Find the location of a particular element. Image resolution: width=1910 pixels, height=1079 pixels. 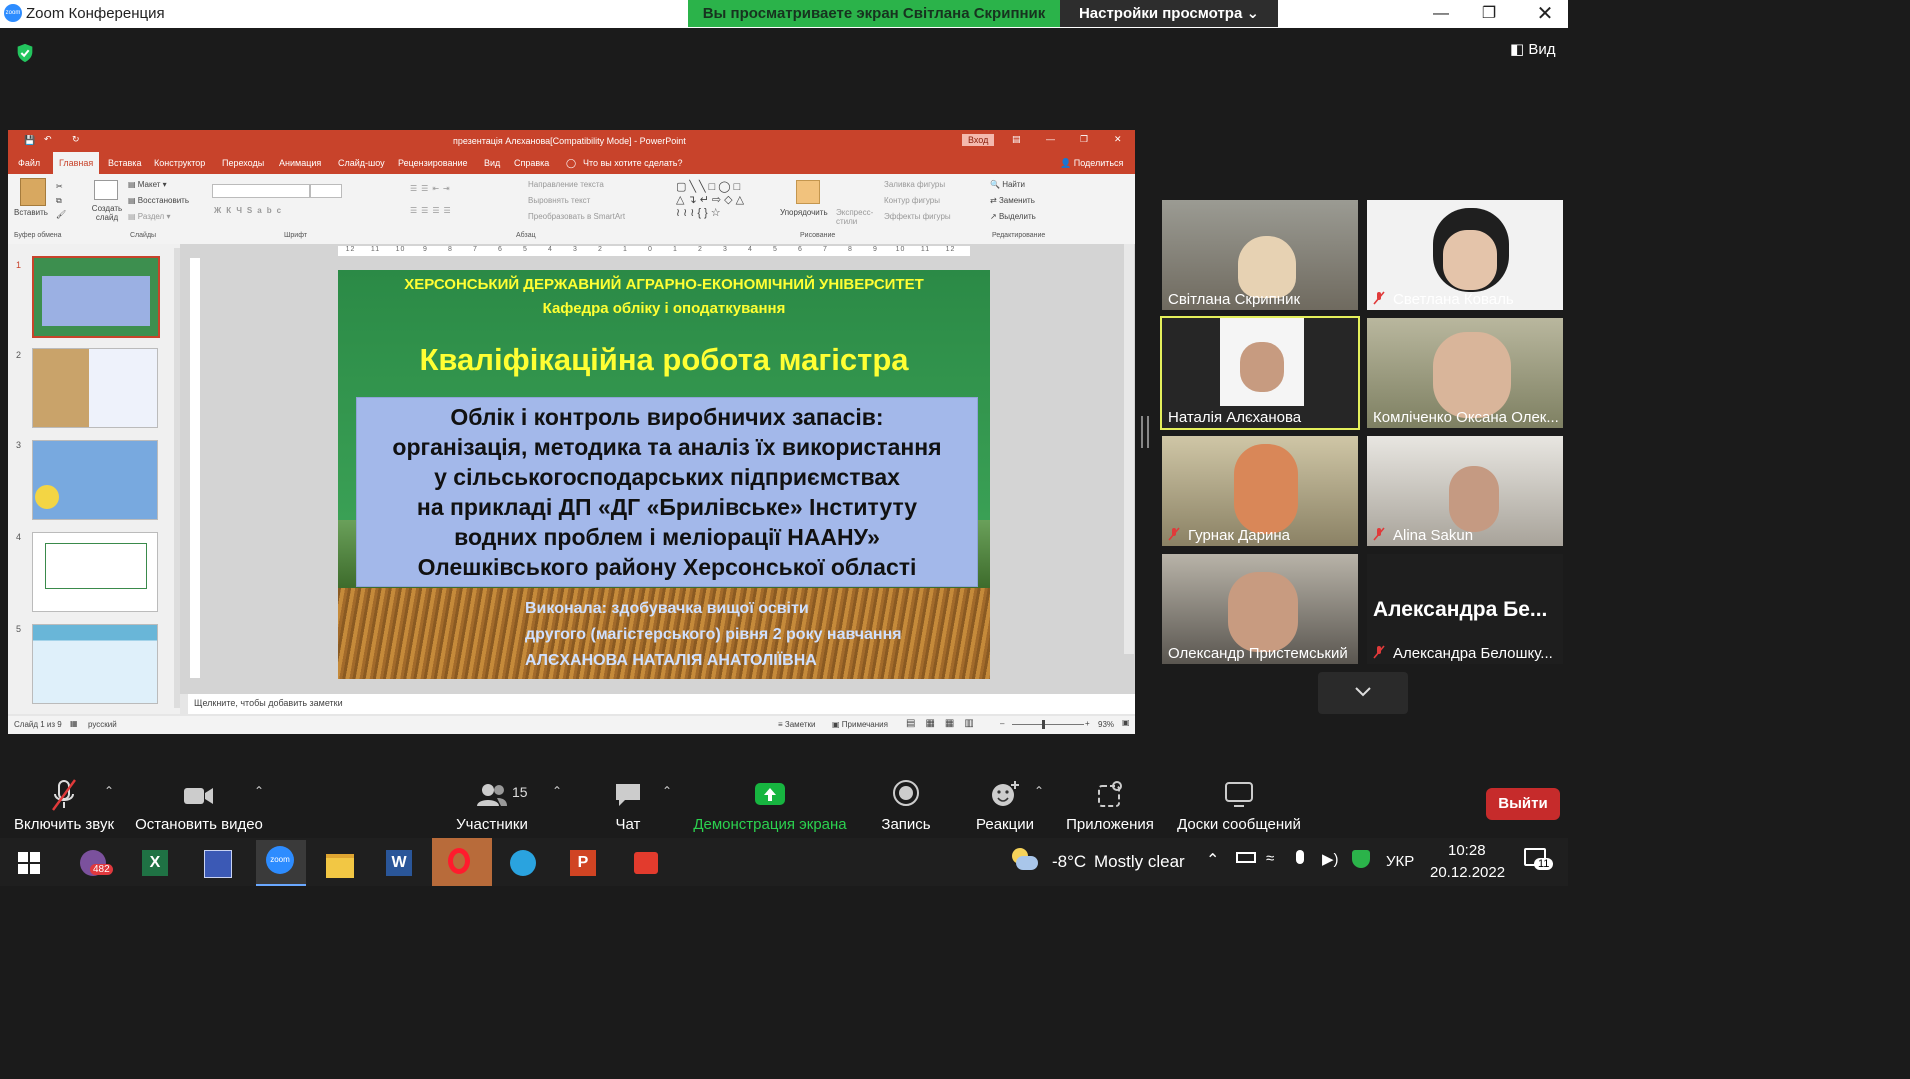

notes-pane: Щелкните, чтобы добавить заметки is located at coordinates (661, 704).